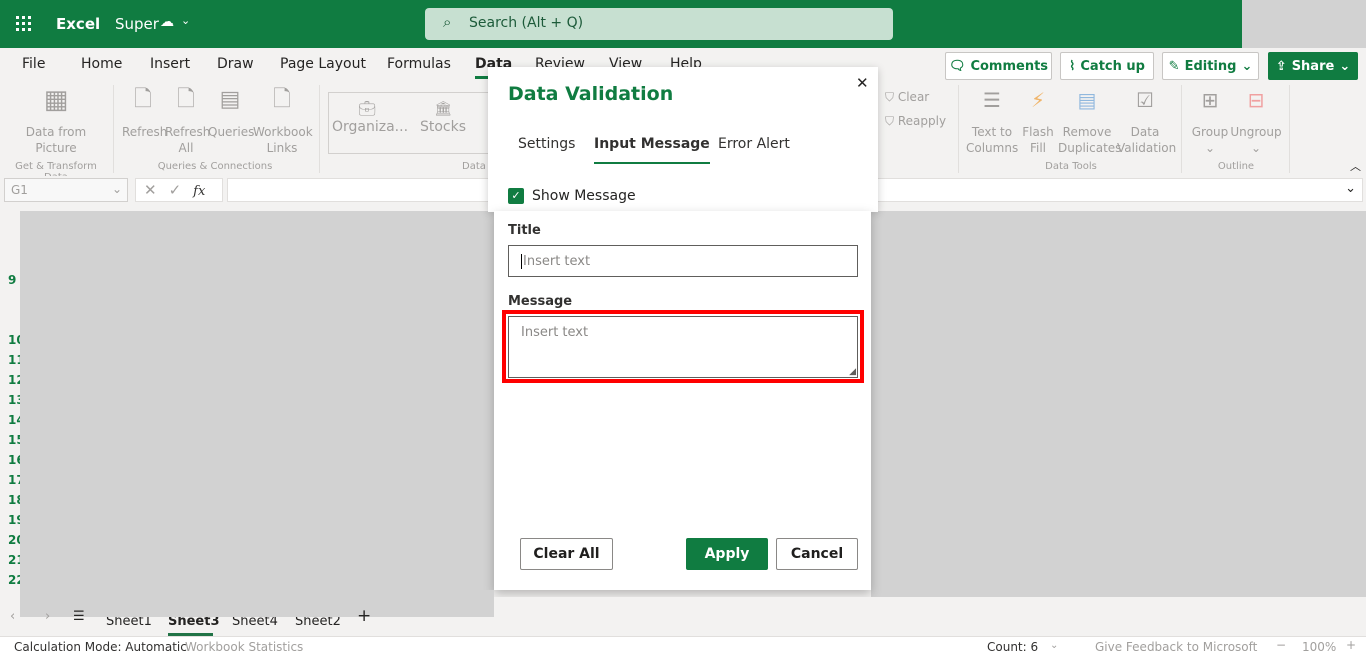 Image resolution: width=1366 pixels, height=657 pixels. What do you see at coordinates (19, 190) in the screenshot?
I see `name-box-value: G1` at bounding box center [19, 190].